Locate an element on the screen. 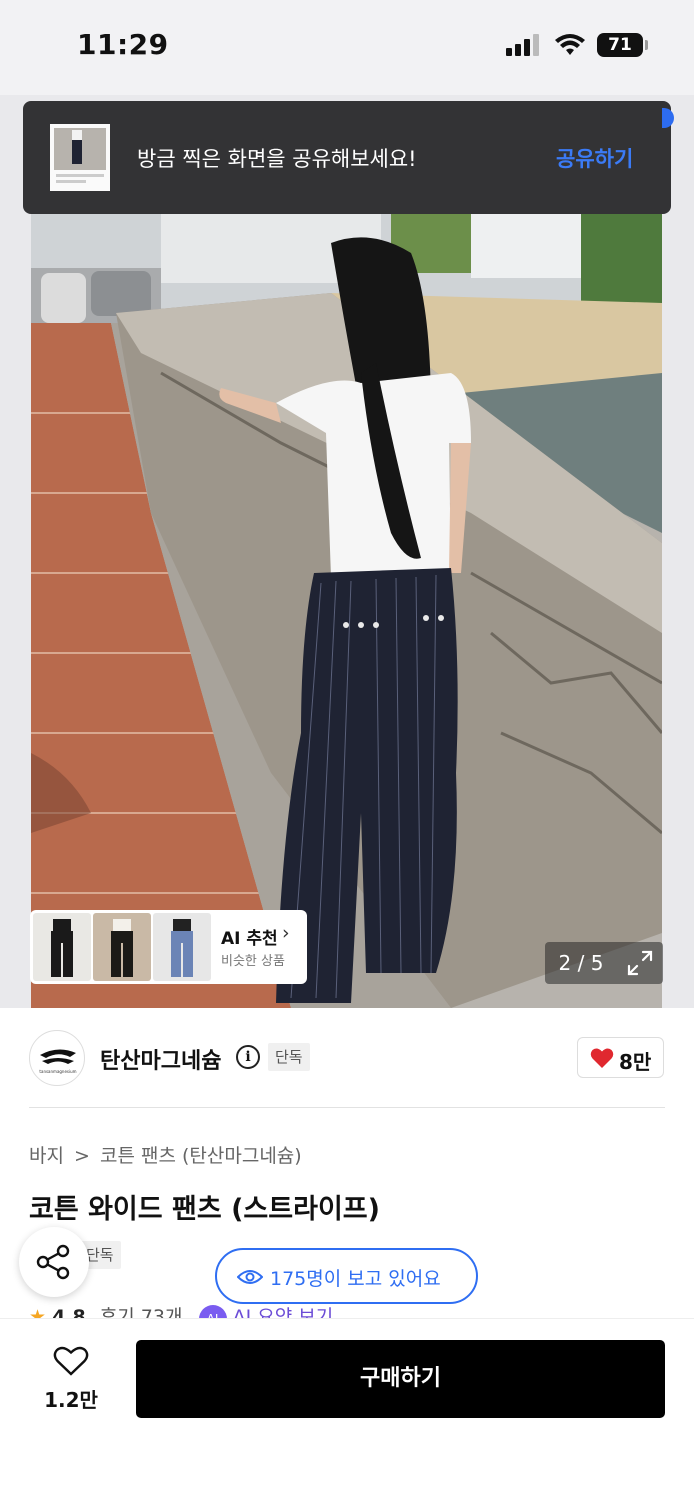 The image size is (694, 1500). live-viewers-pill: 175명이 보고 있어요 is located at coordinates (346, 1276).